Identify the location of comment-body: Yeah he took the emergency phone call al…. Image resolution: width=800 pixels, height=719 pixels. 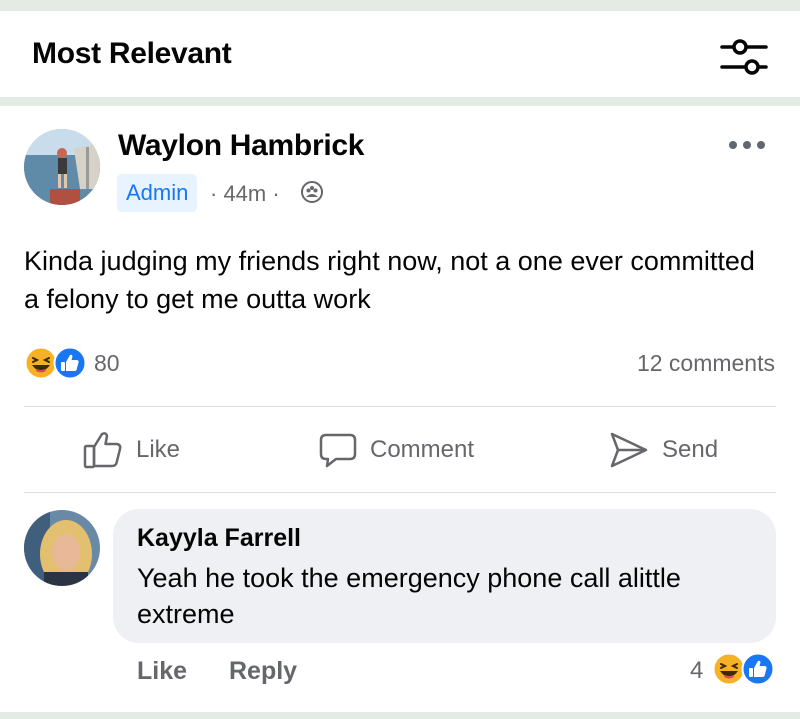
(409, 596).